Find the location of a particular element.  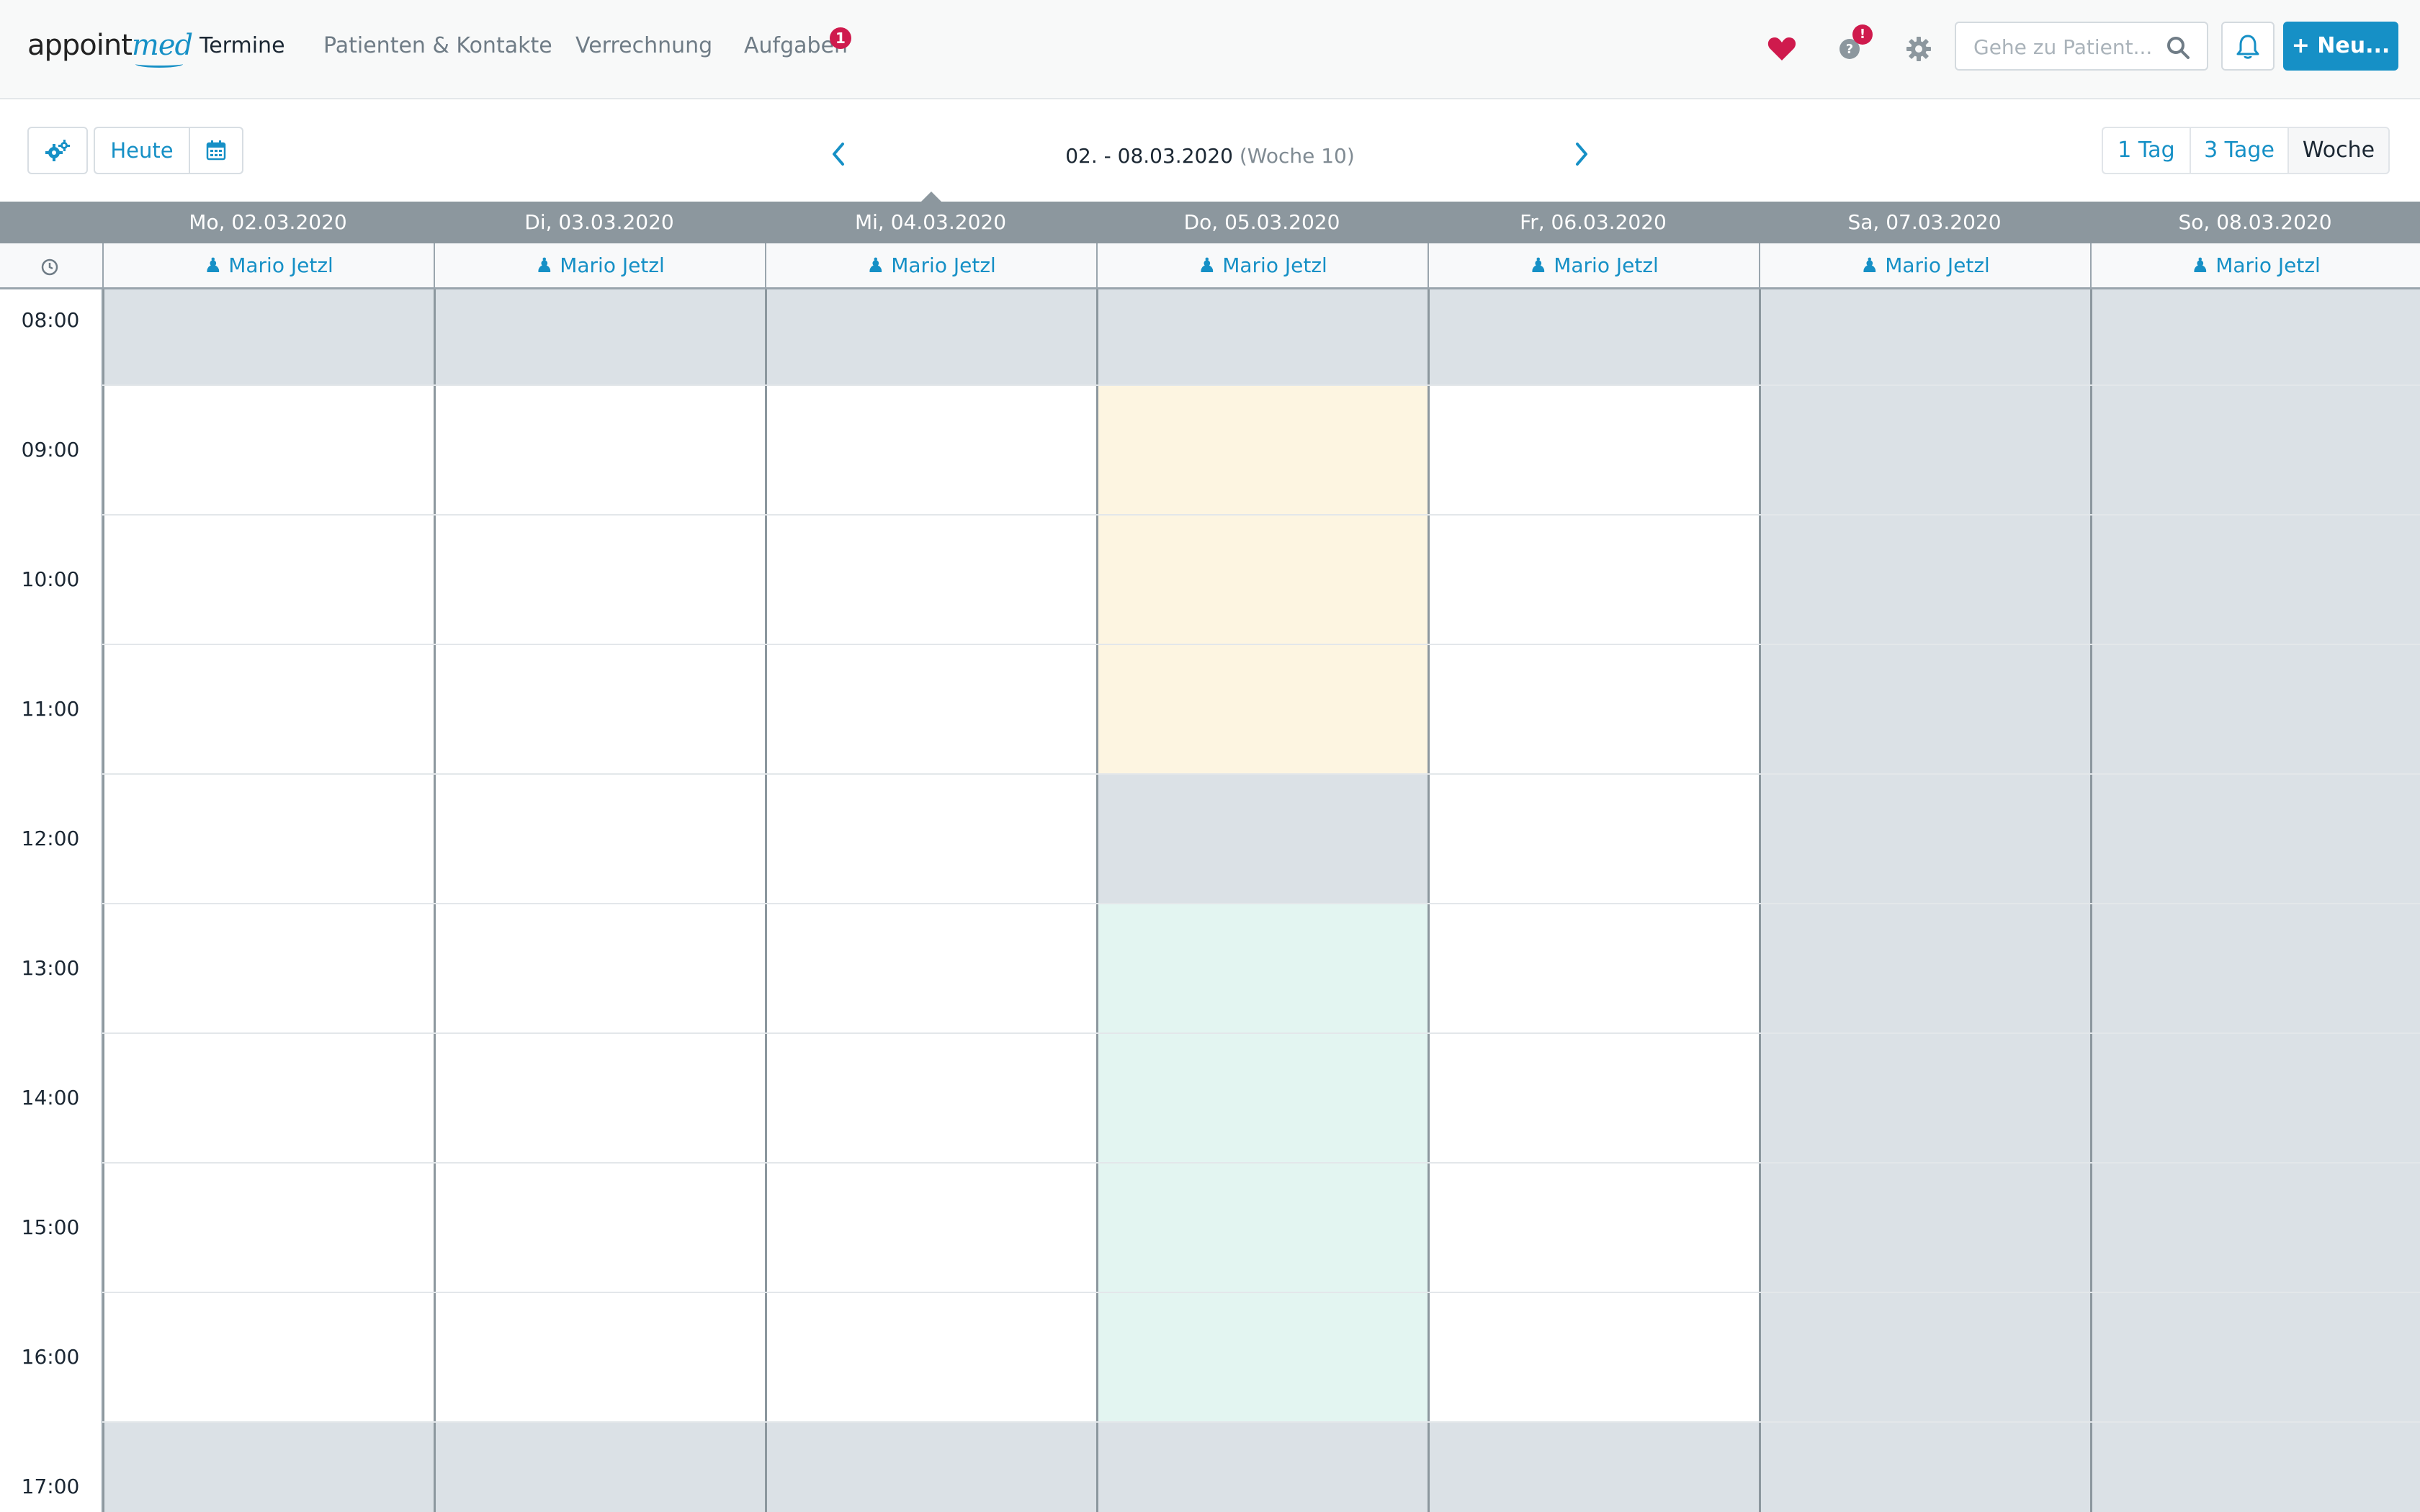

resource-saturday: ♟ Mario Jetzl is located at coordinates (1924, 265).